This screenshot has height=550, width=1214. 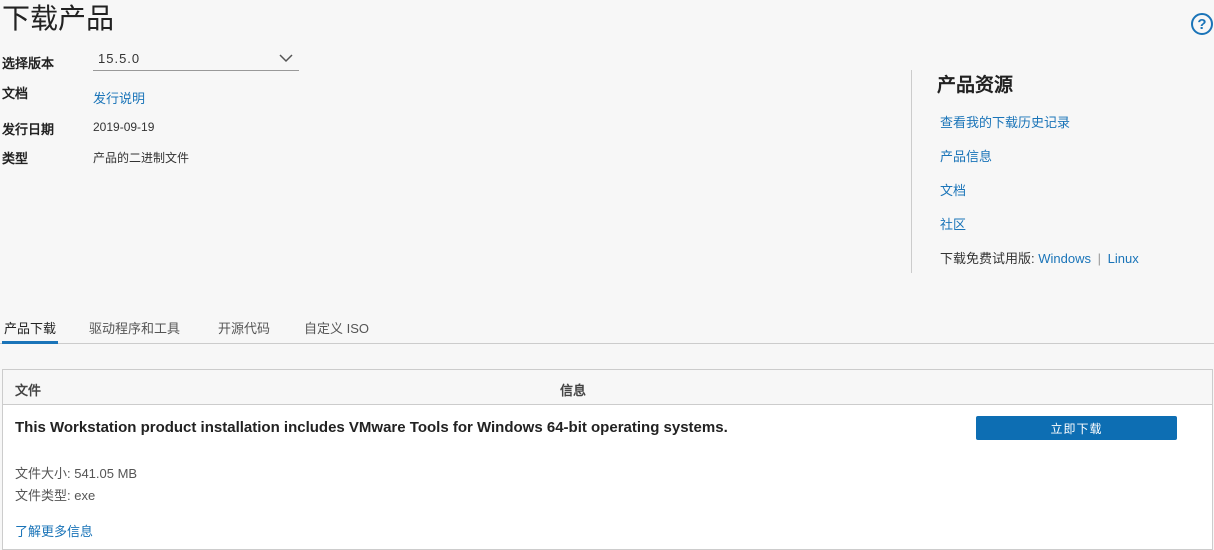 What do you see at coordinates (76, 473) in the screenshot?
I see `file-size: 文件大小: 541.05 MB` at bounding box center [76, 473].